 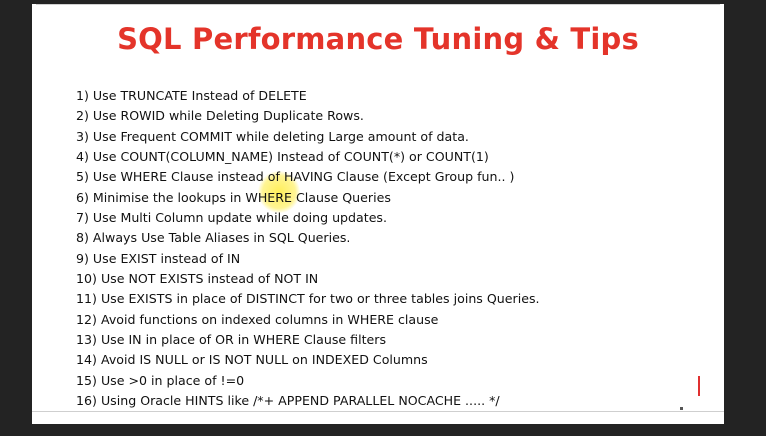 What do you see at coordinates (191, 95) in the screenshot?
I see `tip-item-1: 1) Use TRUNCATE Instead of DELETE` at bounding box center [191, 95].